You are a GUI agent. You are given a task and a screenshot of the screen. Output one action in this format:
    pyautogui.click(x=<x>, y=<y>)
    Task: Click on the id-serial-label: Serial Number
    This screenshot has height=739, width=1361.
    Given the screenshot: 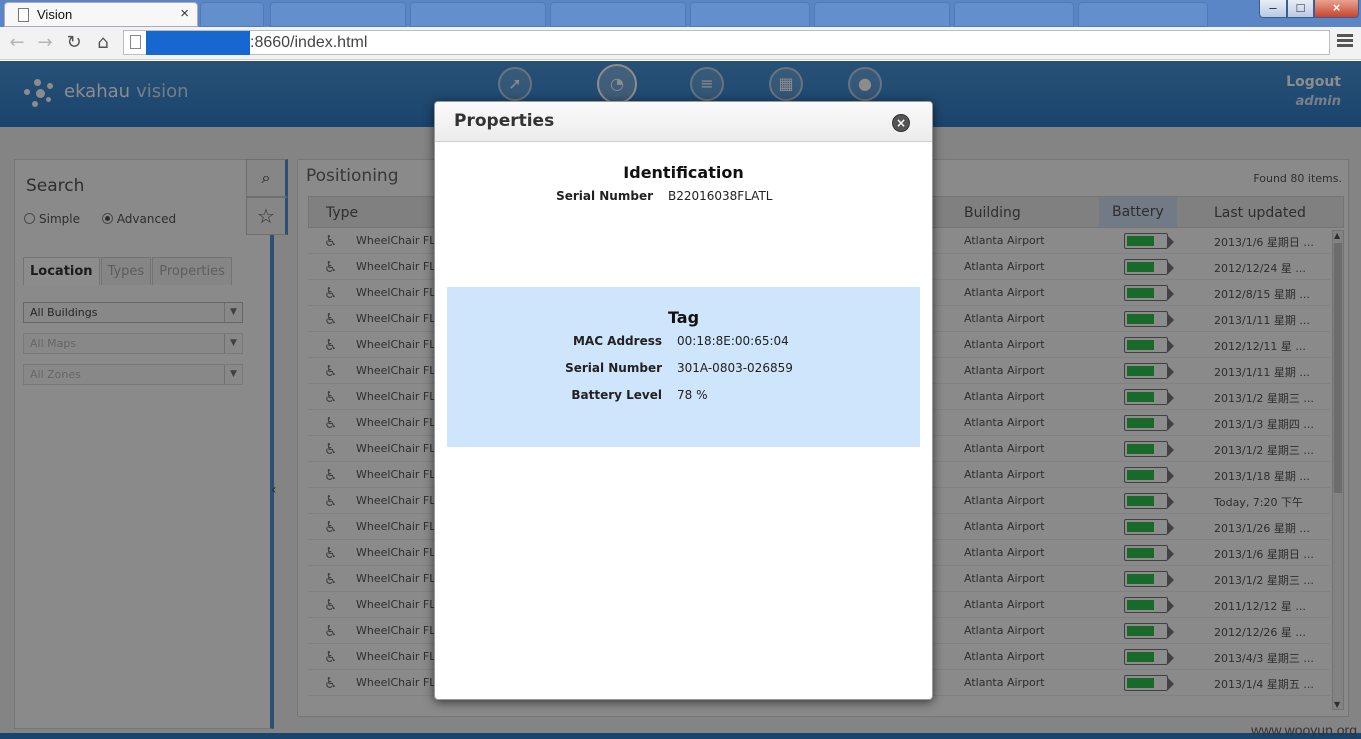 What is the action you would take?
    pyautogui.click(x=604, y=196)
    